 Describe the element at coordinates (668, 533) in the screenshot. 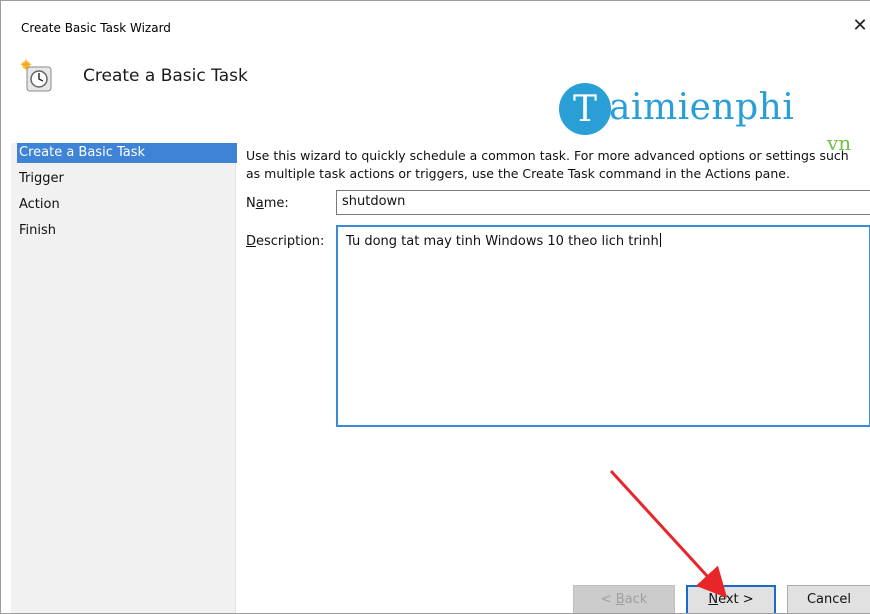

I see `red-annotation-arrow` at that location.